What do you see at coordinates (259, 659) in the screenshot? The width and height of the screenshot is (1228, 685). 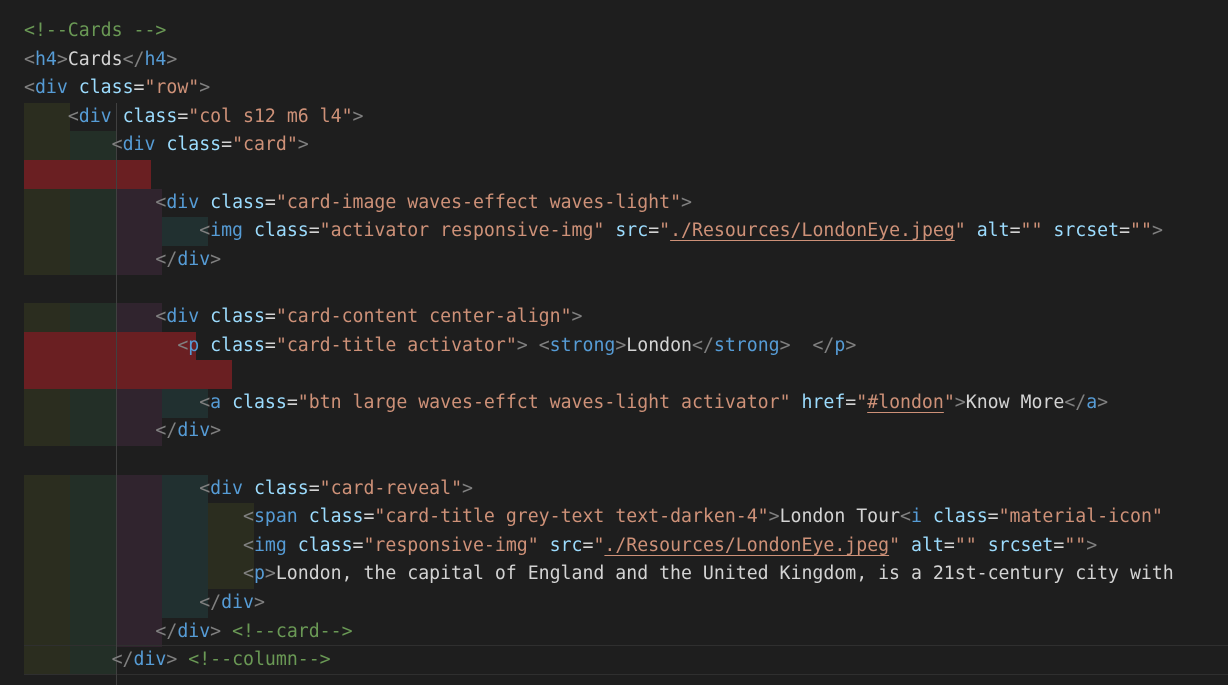 I see `code-token: <!--column-->` at bounding box center [259, 659].